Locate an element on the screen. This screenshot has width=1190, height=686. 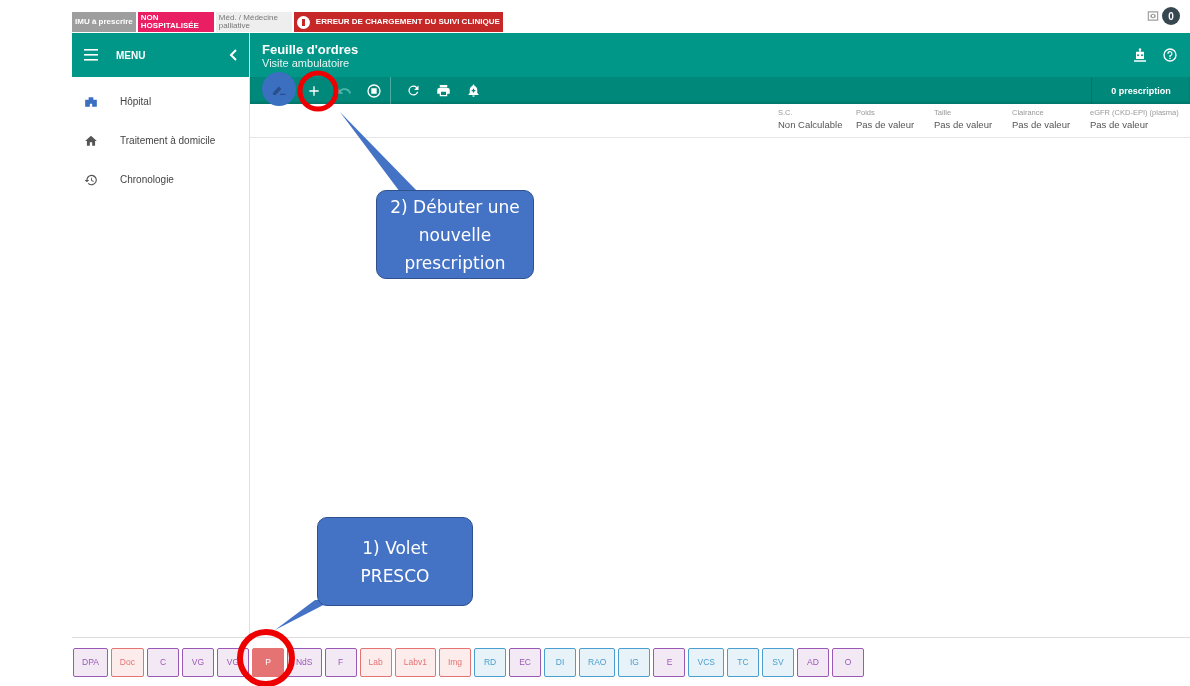
panel-tab: Labv1 is located at coordinates (415, 662).